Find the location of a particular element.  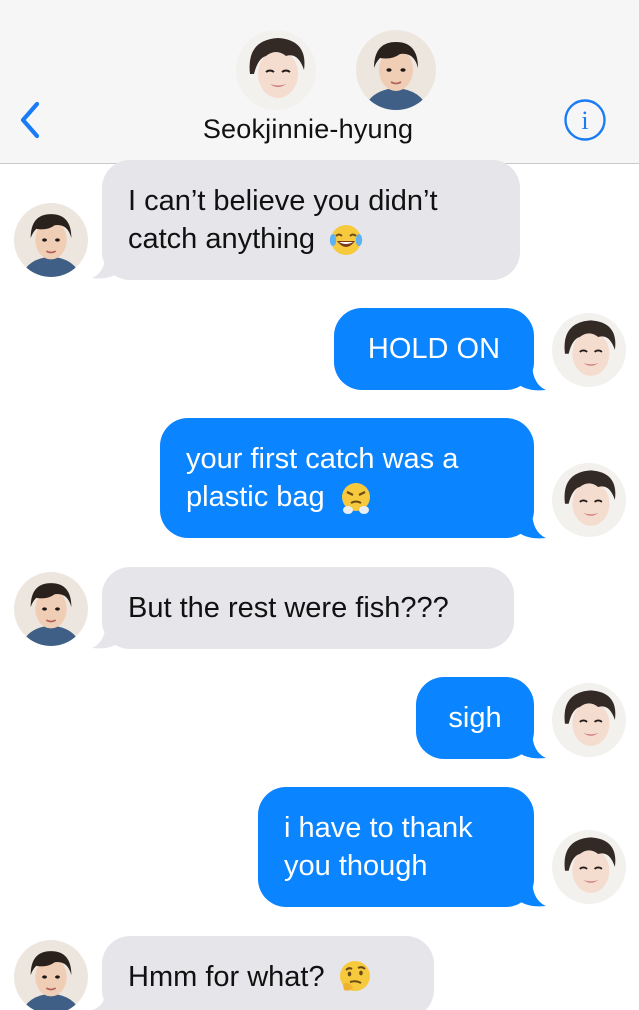

message-text-line: plastic bag is located at coordinates (279, 497).